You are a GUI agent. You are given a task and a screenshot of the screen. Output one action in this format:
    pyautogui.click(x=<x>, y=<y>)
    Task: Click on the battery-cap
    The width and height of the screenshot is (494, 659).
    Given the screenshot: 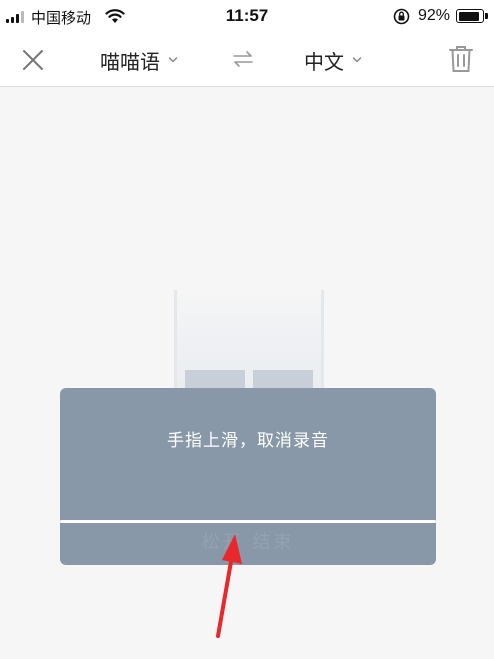 What is the action you would take?
    pyautogui.click(x=486, y=16)
    